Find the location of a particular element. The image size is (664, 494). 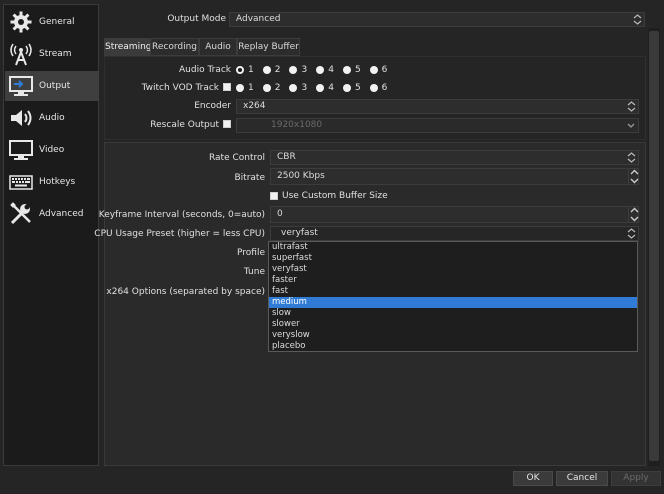

cpu-preset-value: veryfast is located at coordinates (299, 233).